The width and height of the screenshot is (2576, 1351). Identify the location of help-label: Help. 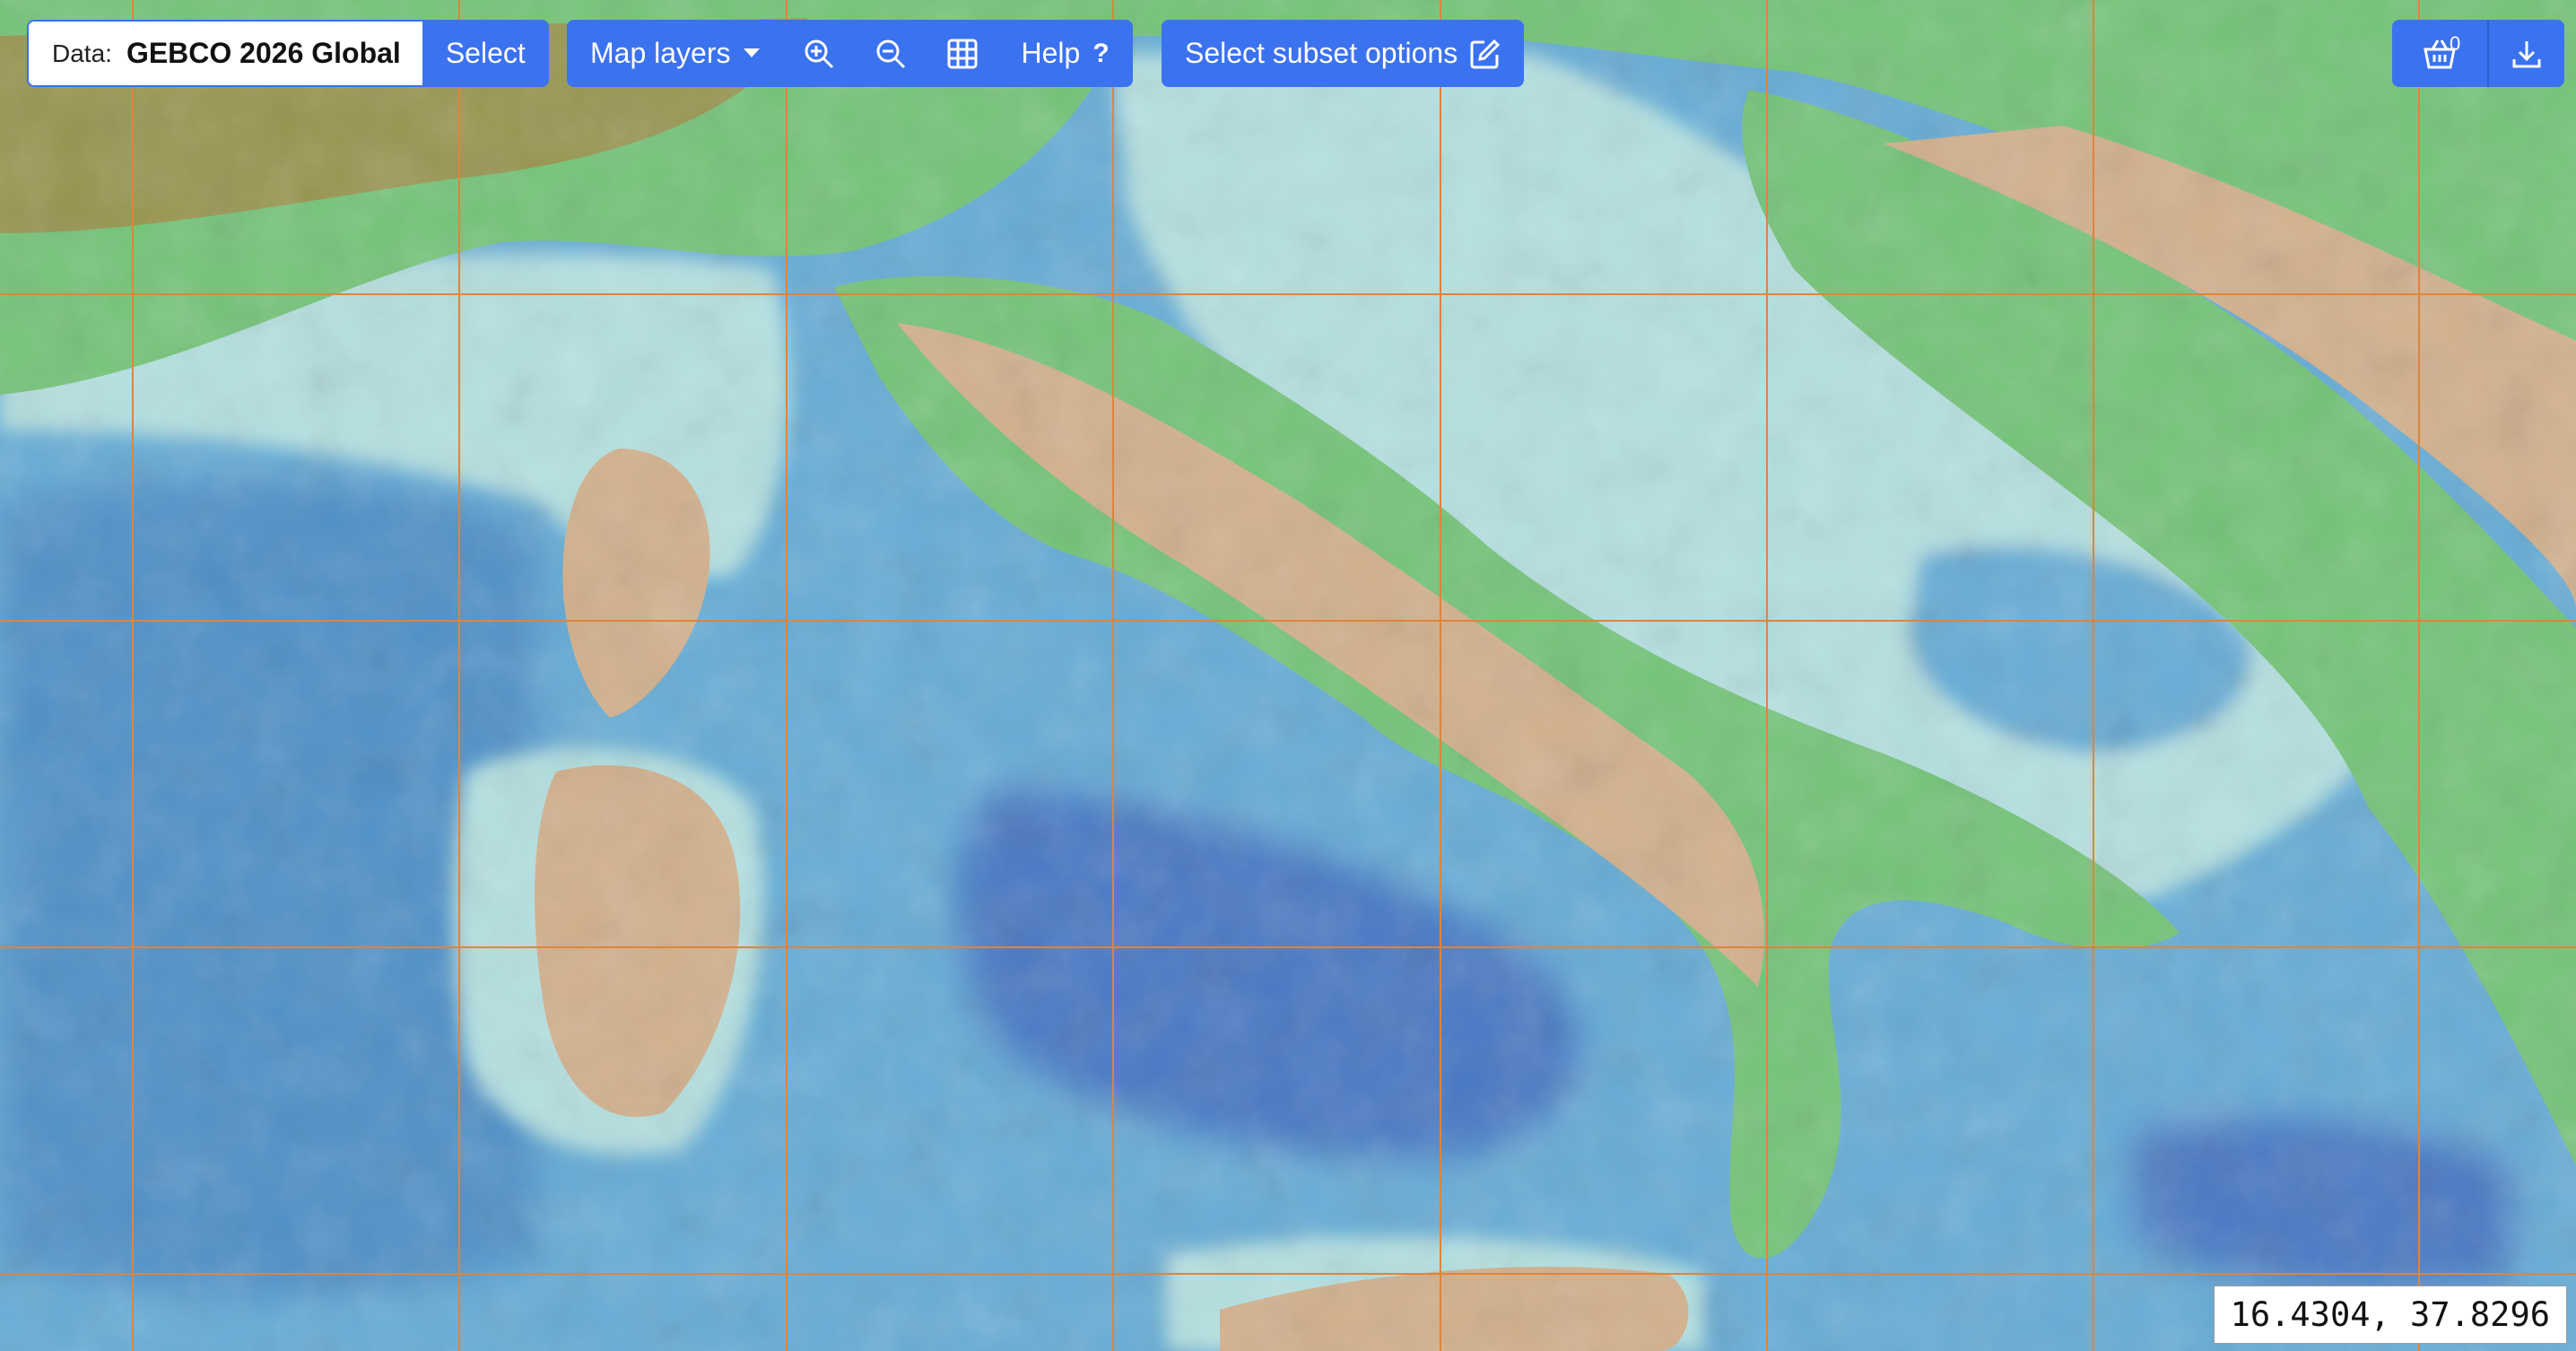
(1051, 53).